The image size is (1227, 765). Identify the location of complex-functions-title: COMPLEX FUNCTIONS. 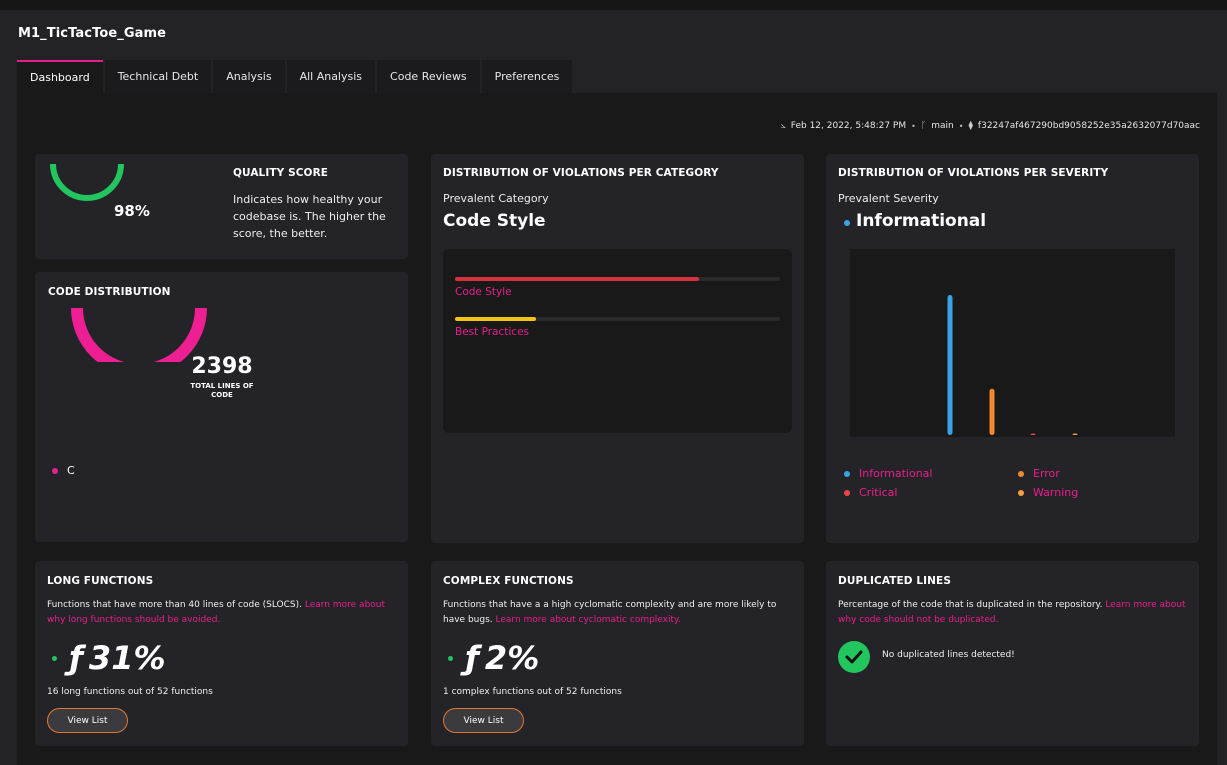
(508, 581).